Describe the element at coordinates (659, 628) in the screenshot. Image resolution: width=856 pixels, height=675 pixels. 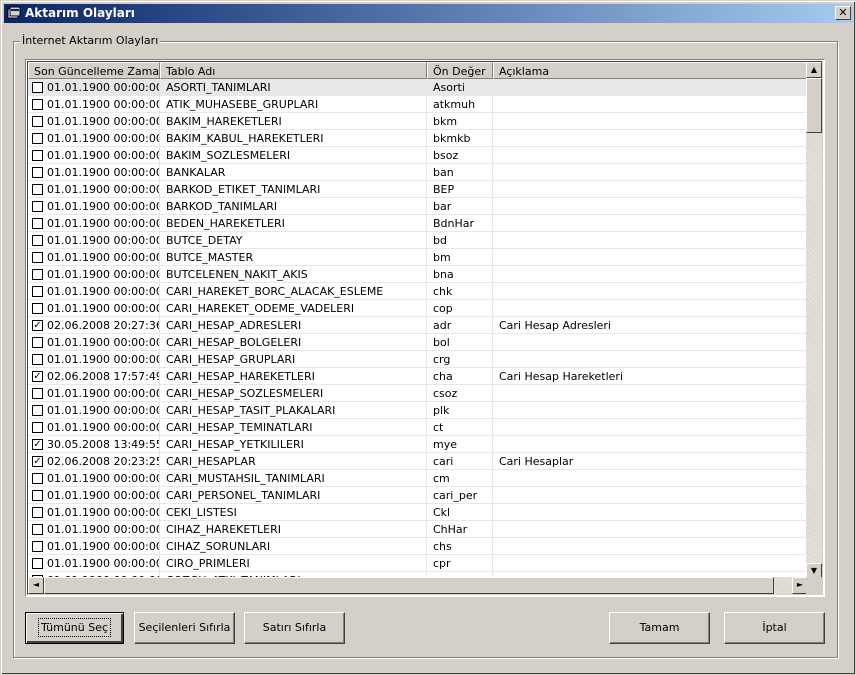
I see `ok-button: Tamam` at that location.